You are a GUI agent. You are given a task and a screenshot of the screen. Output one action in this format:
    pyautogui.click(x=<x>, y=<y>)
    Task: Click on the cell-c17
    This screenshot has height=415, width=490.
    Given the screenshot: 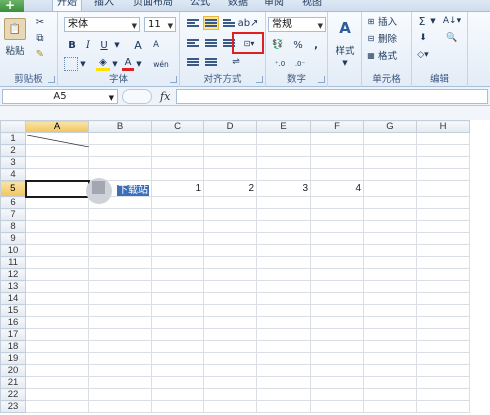 What is the action you would take?
    pyautogui.click(x=177, y=334)
    